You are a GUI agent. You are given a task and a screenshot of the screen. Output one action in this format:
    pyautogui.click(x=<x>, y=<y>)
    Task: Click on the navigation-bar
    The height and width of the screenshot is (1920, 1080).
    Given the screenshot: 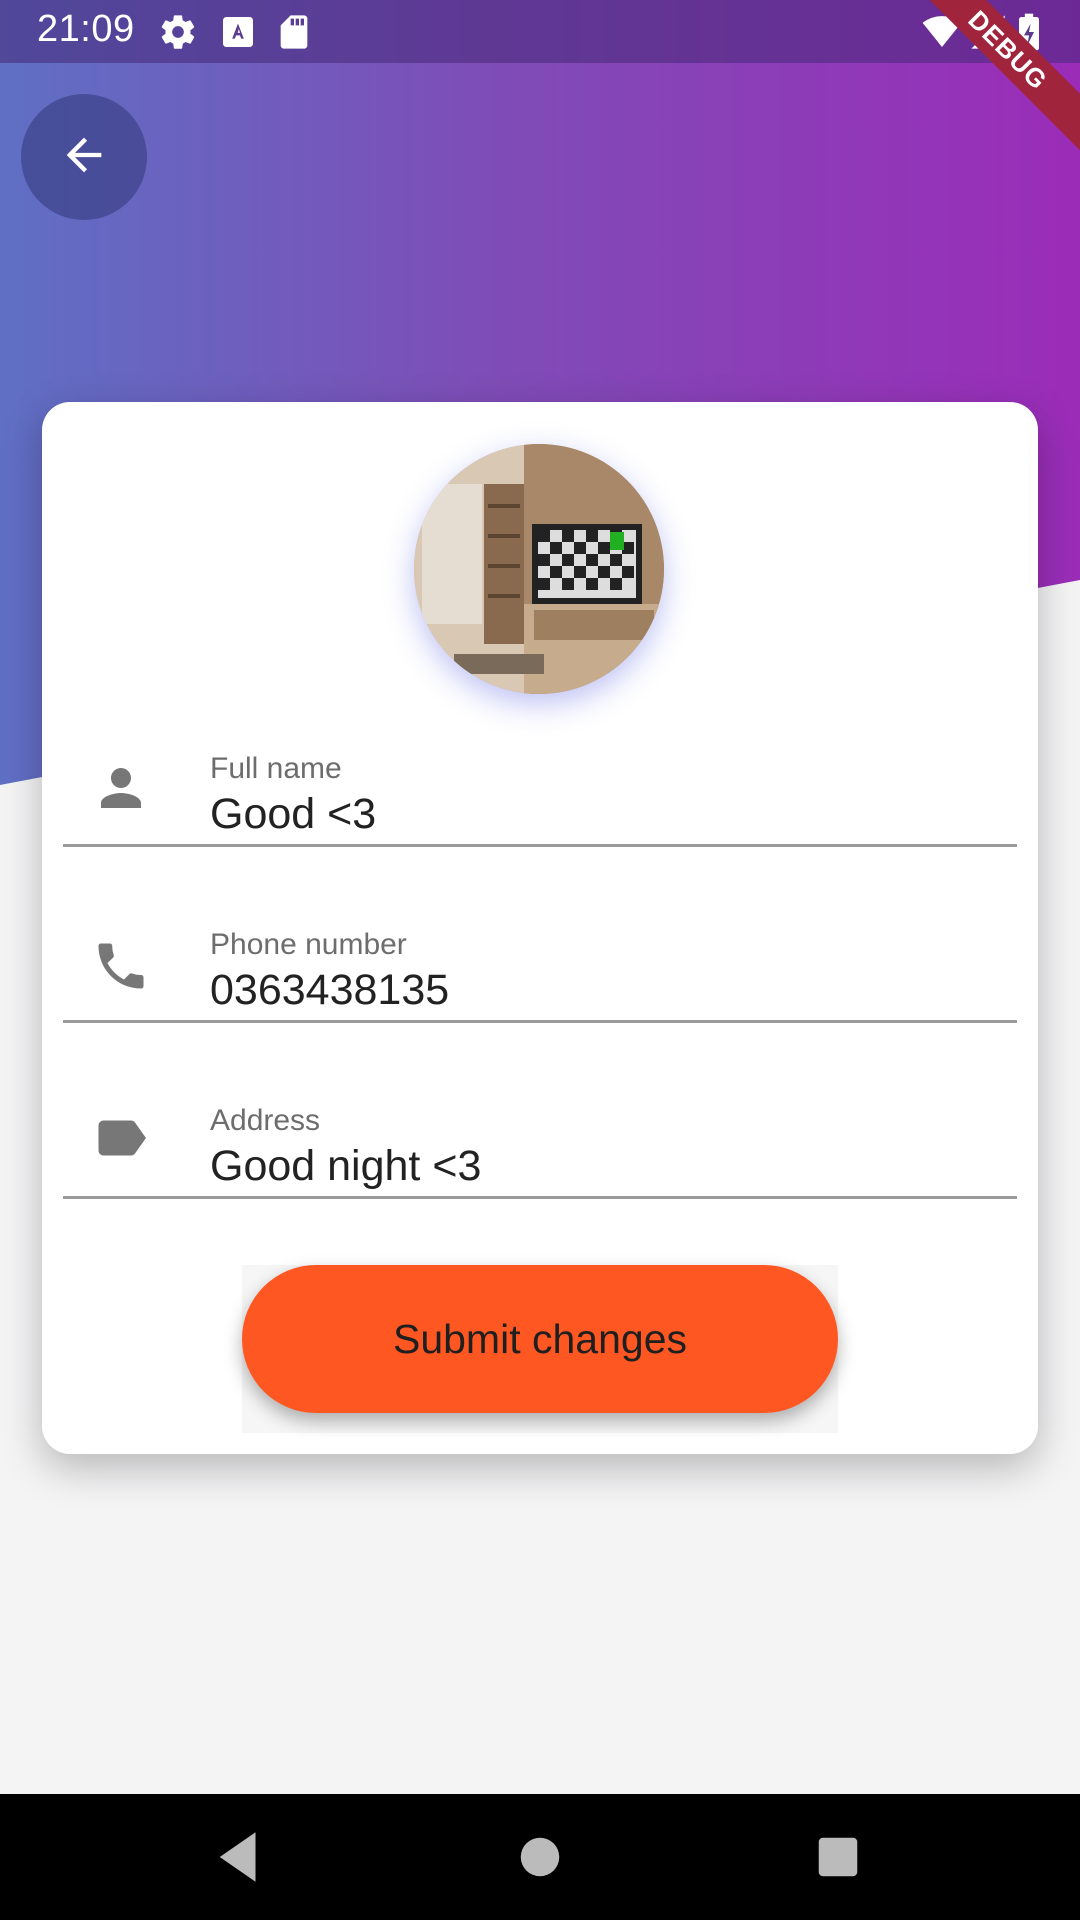 What is the action you would take?
    pyautogui.click(x=540, y=1857)
    